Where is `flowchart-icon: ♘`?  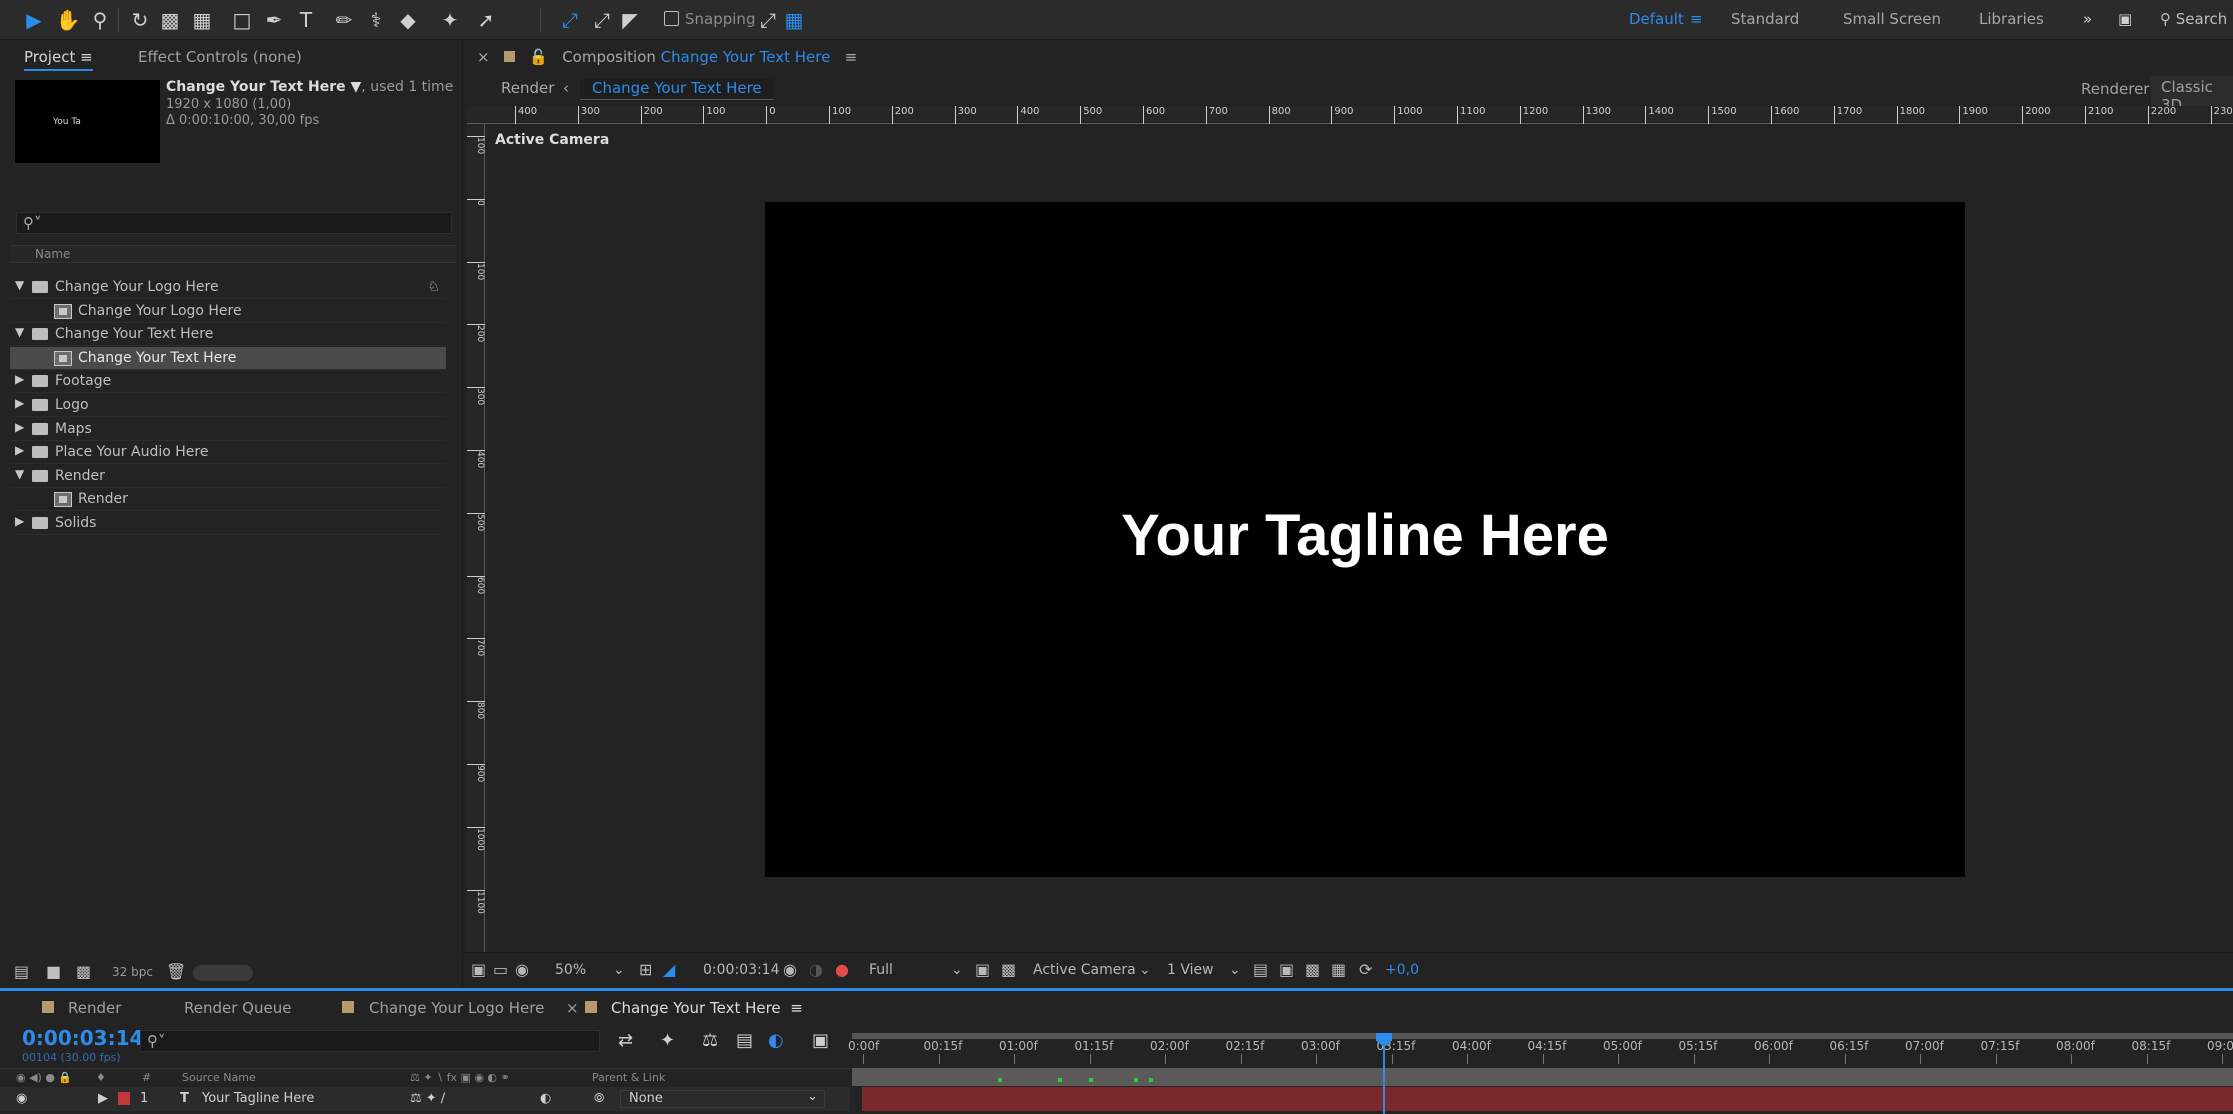 flowchart-icon: ♘ is located at coordinates (433, 287).